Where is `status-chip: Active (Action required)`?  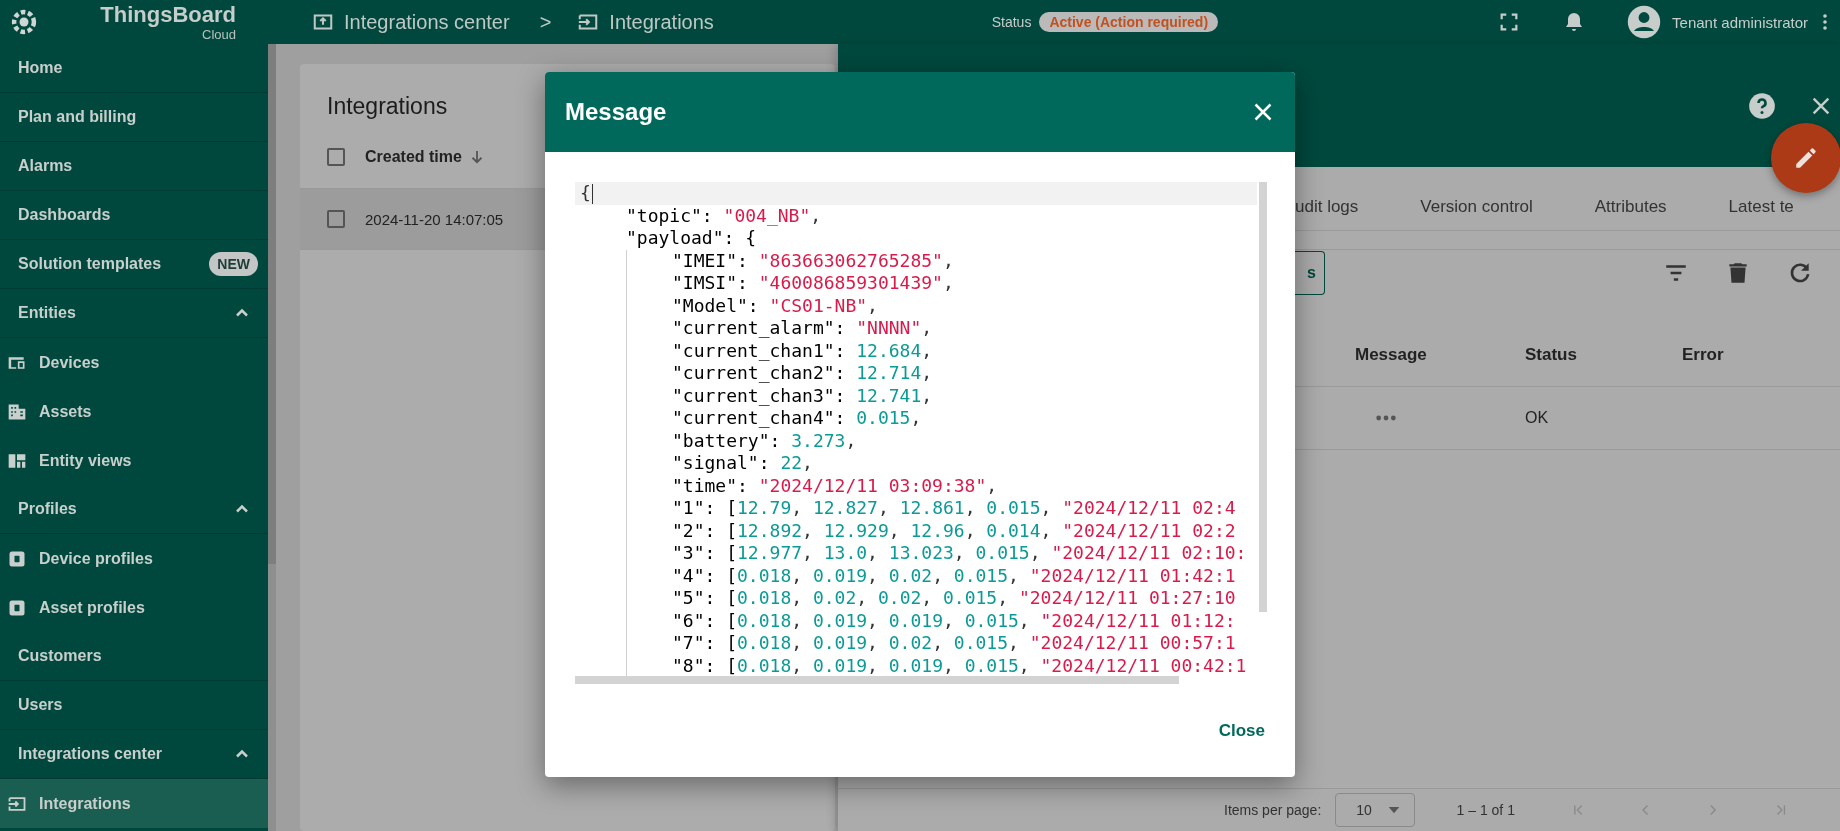 status-chip: Active (Action required) is located at coordinates (1129, 22).